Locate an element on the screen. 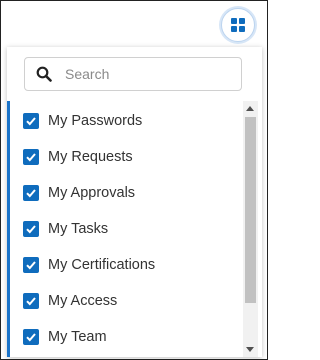  scroll-up-arrow-icon is located at coordinates (250, 108).